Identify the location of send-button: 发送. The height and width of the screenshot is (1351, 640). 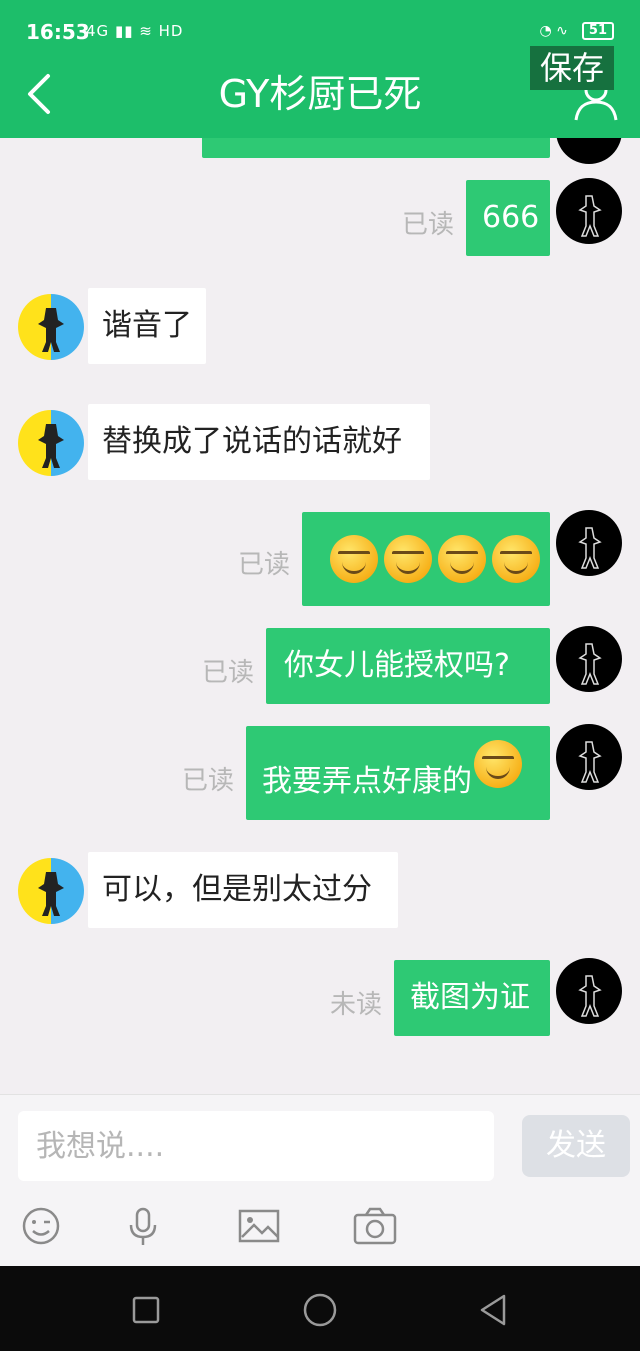
(576, 1146).